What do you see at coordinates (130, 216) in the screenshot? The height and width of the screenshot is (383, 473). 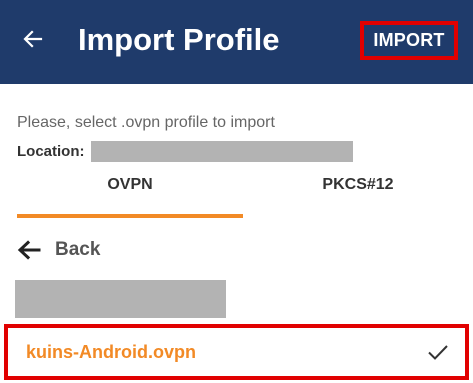 I see `active-tab-indicator` at bounding box center [130, 216].